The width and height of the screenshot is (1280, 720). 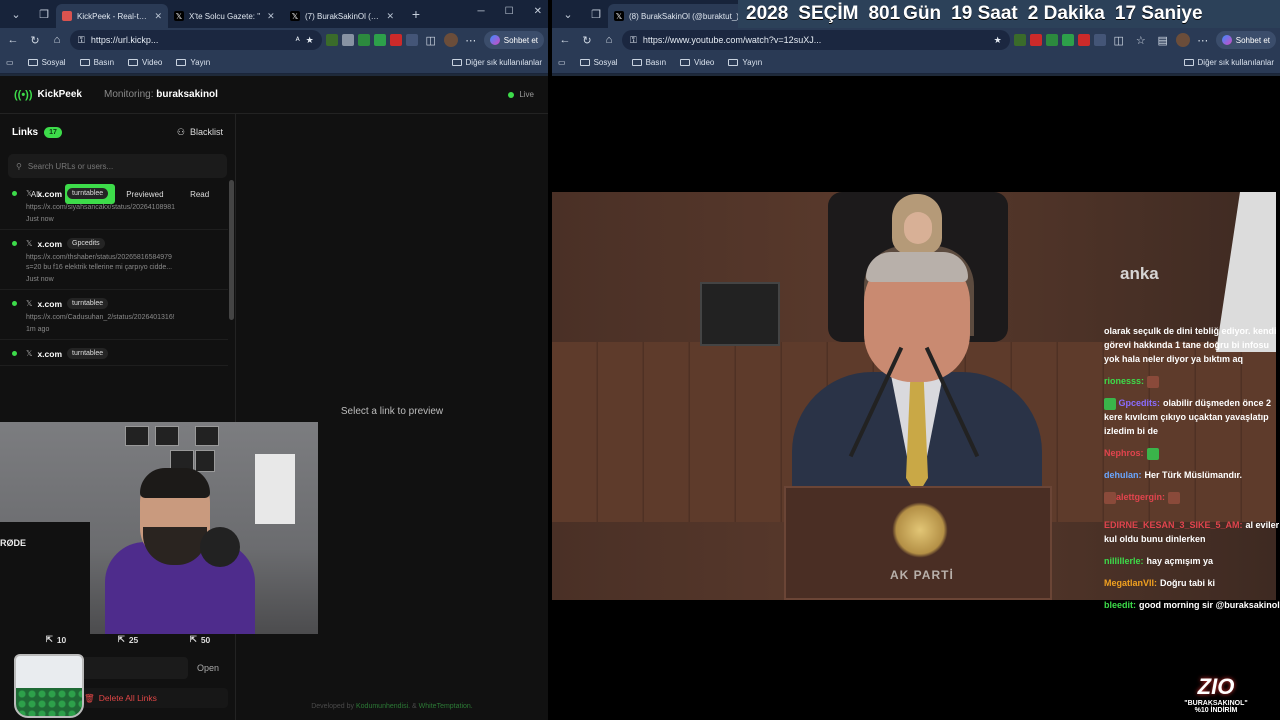 I want to click on chat-text: good morning sir @buraksakinol, so click(x=1209, y=605).